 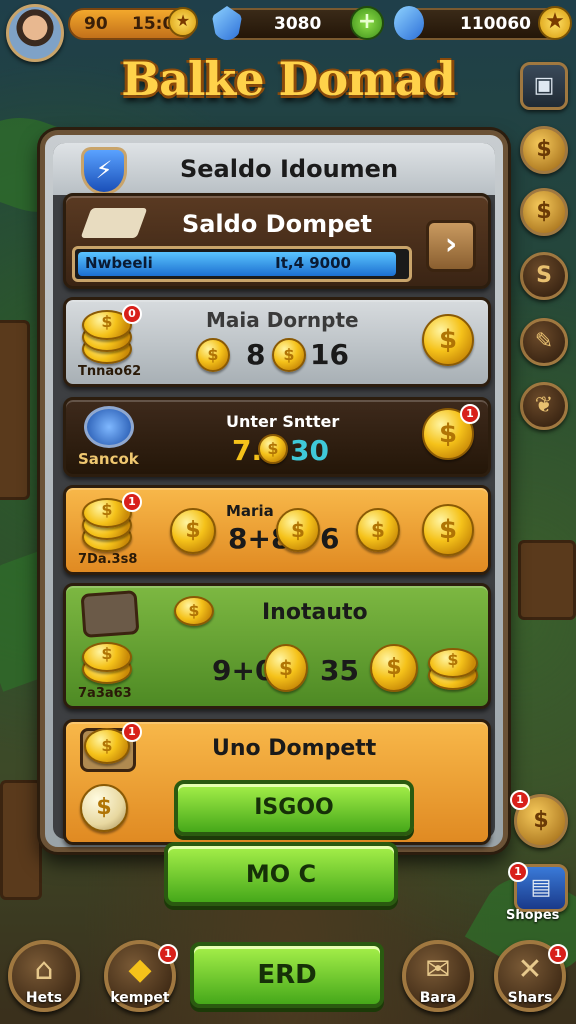 I want to click on gem-value: 3080, so click(x=298, y=24).